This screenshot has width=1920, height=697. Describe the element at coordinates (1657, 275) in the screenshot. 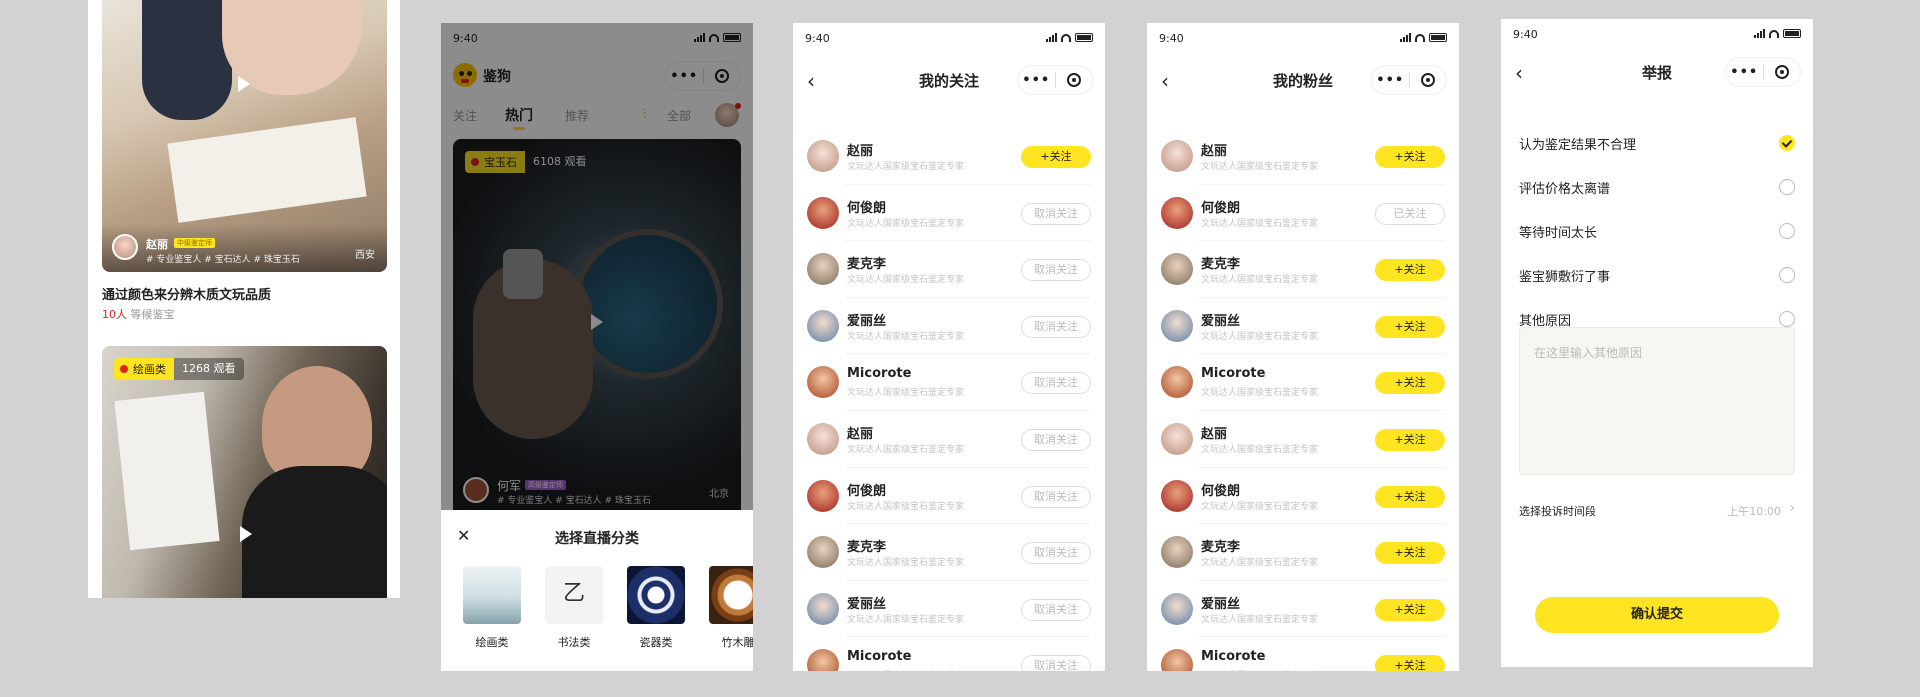

I see `reason-option: 鉴宝狮敷衍了事` at that location.